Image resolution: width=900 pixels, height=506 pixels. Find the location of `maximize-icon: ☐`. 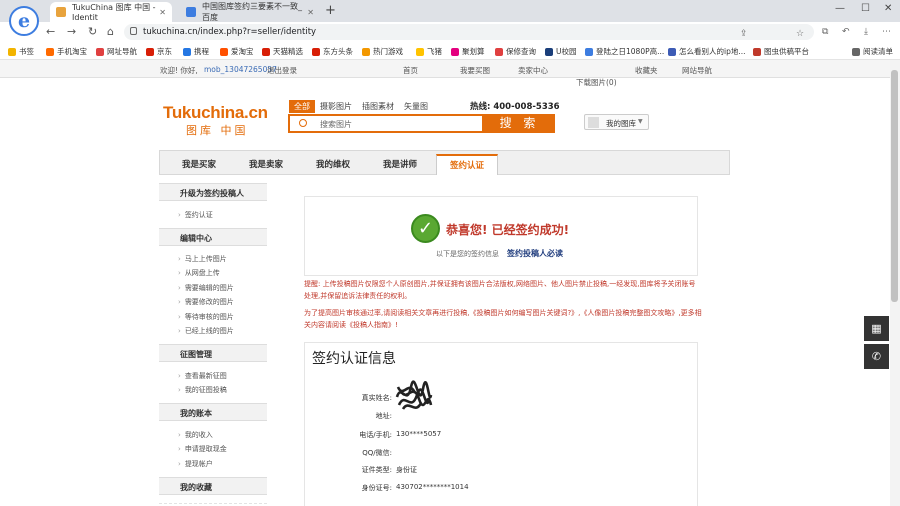

maximize-icon: ☐ is located at coordinates (865, 8).